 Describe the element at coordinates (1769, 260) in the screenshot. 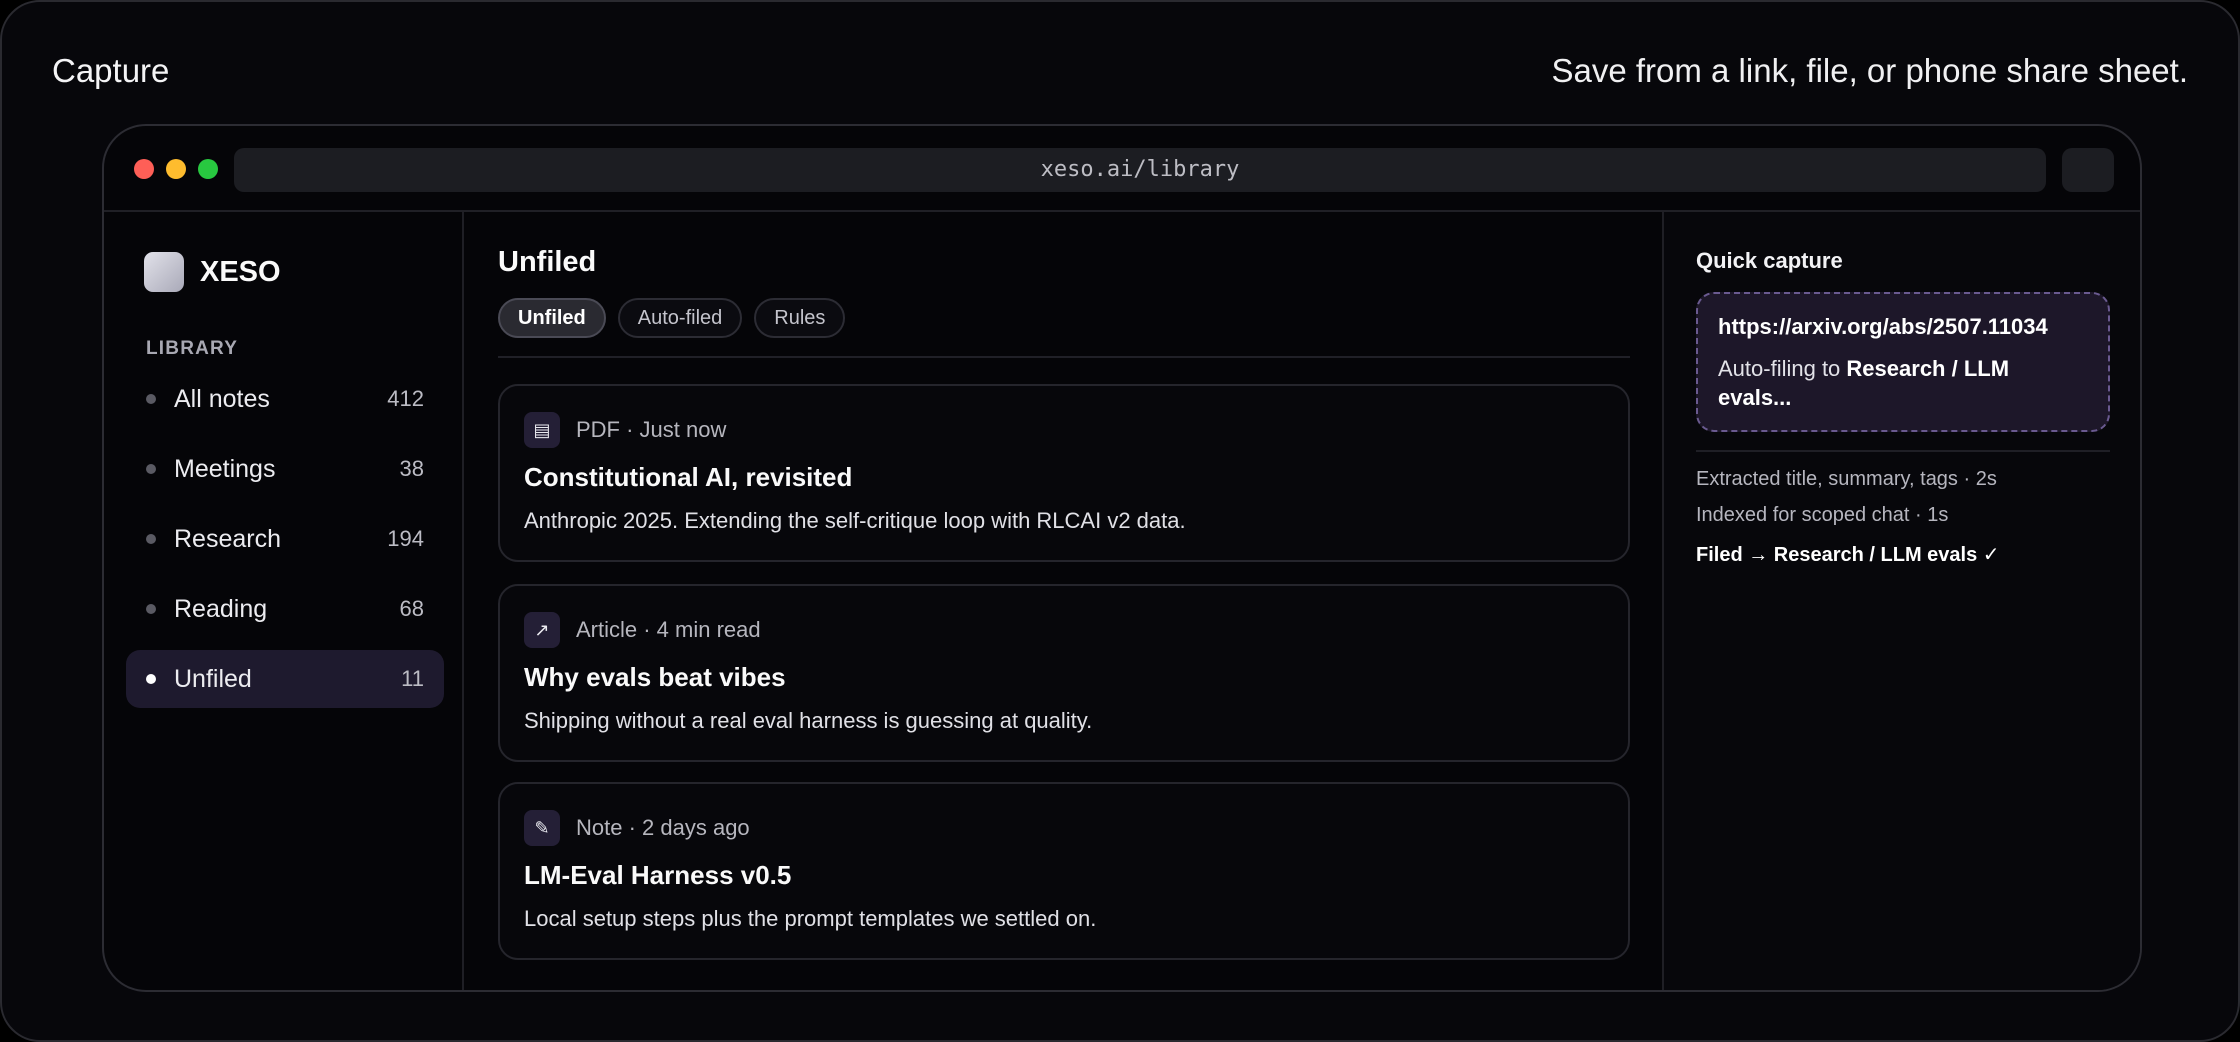

I see `quick-capture-title: Quick capture` at that location.